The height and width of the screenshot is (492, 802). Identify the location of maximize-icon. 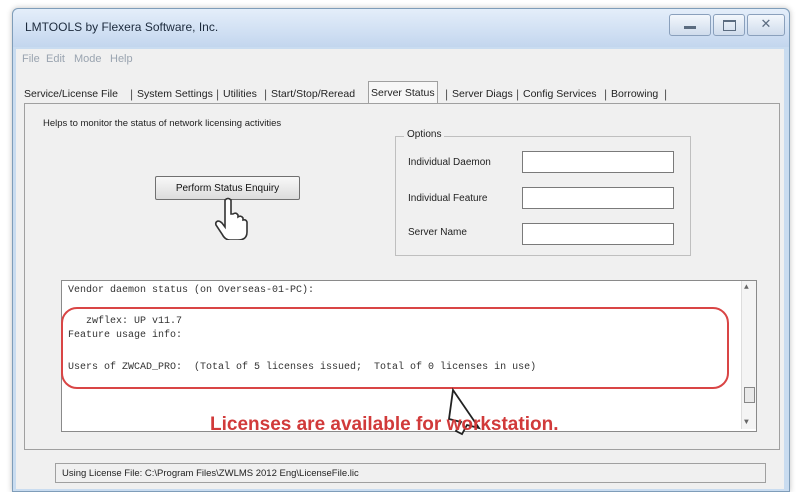
(729, 25).